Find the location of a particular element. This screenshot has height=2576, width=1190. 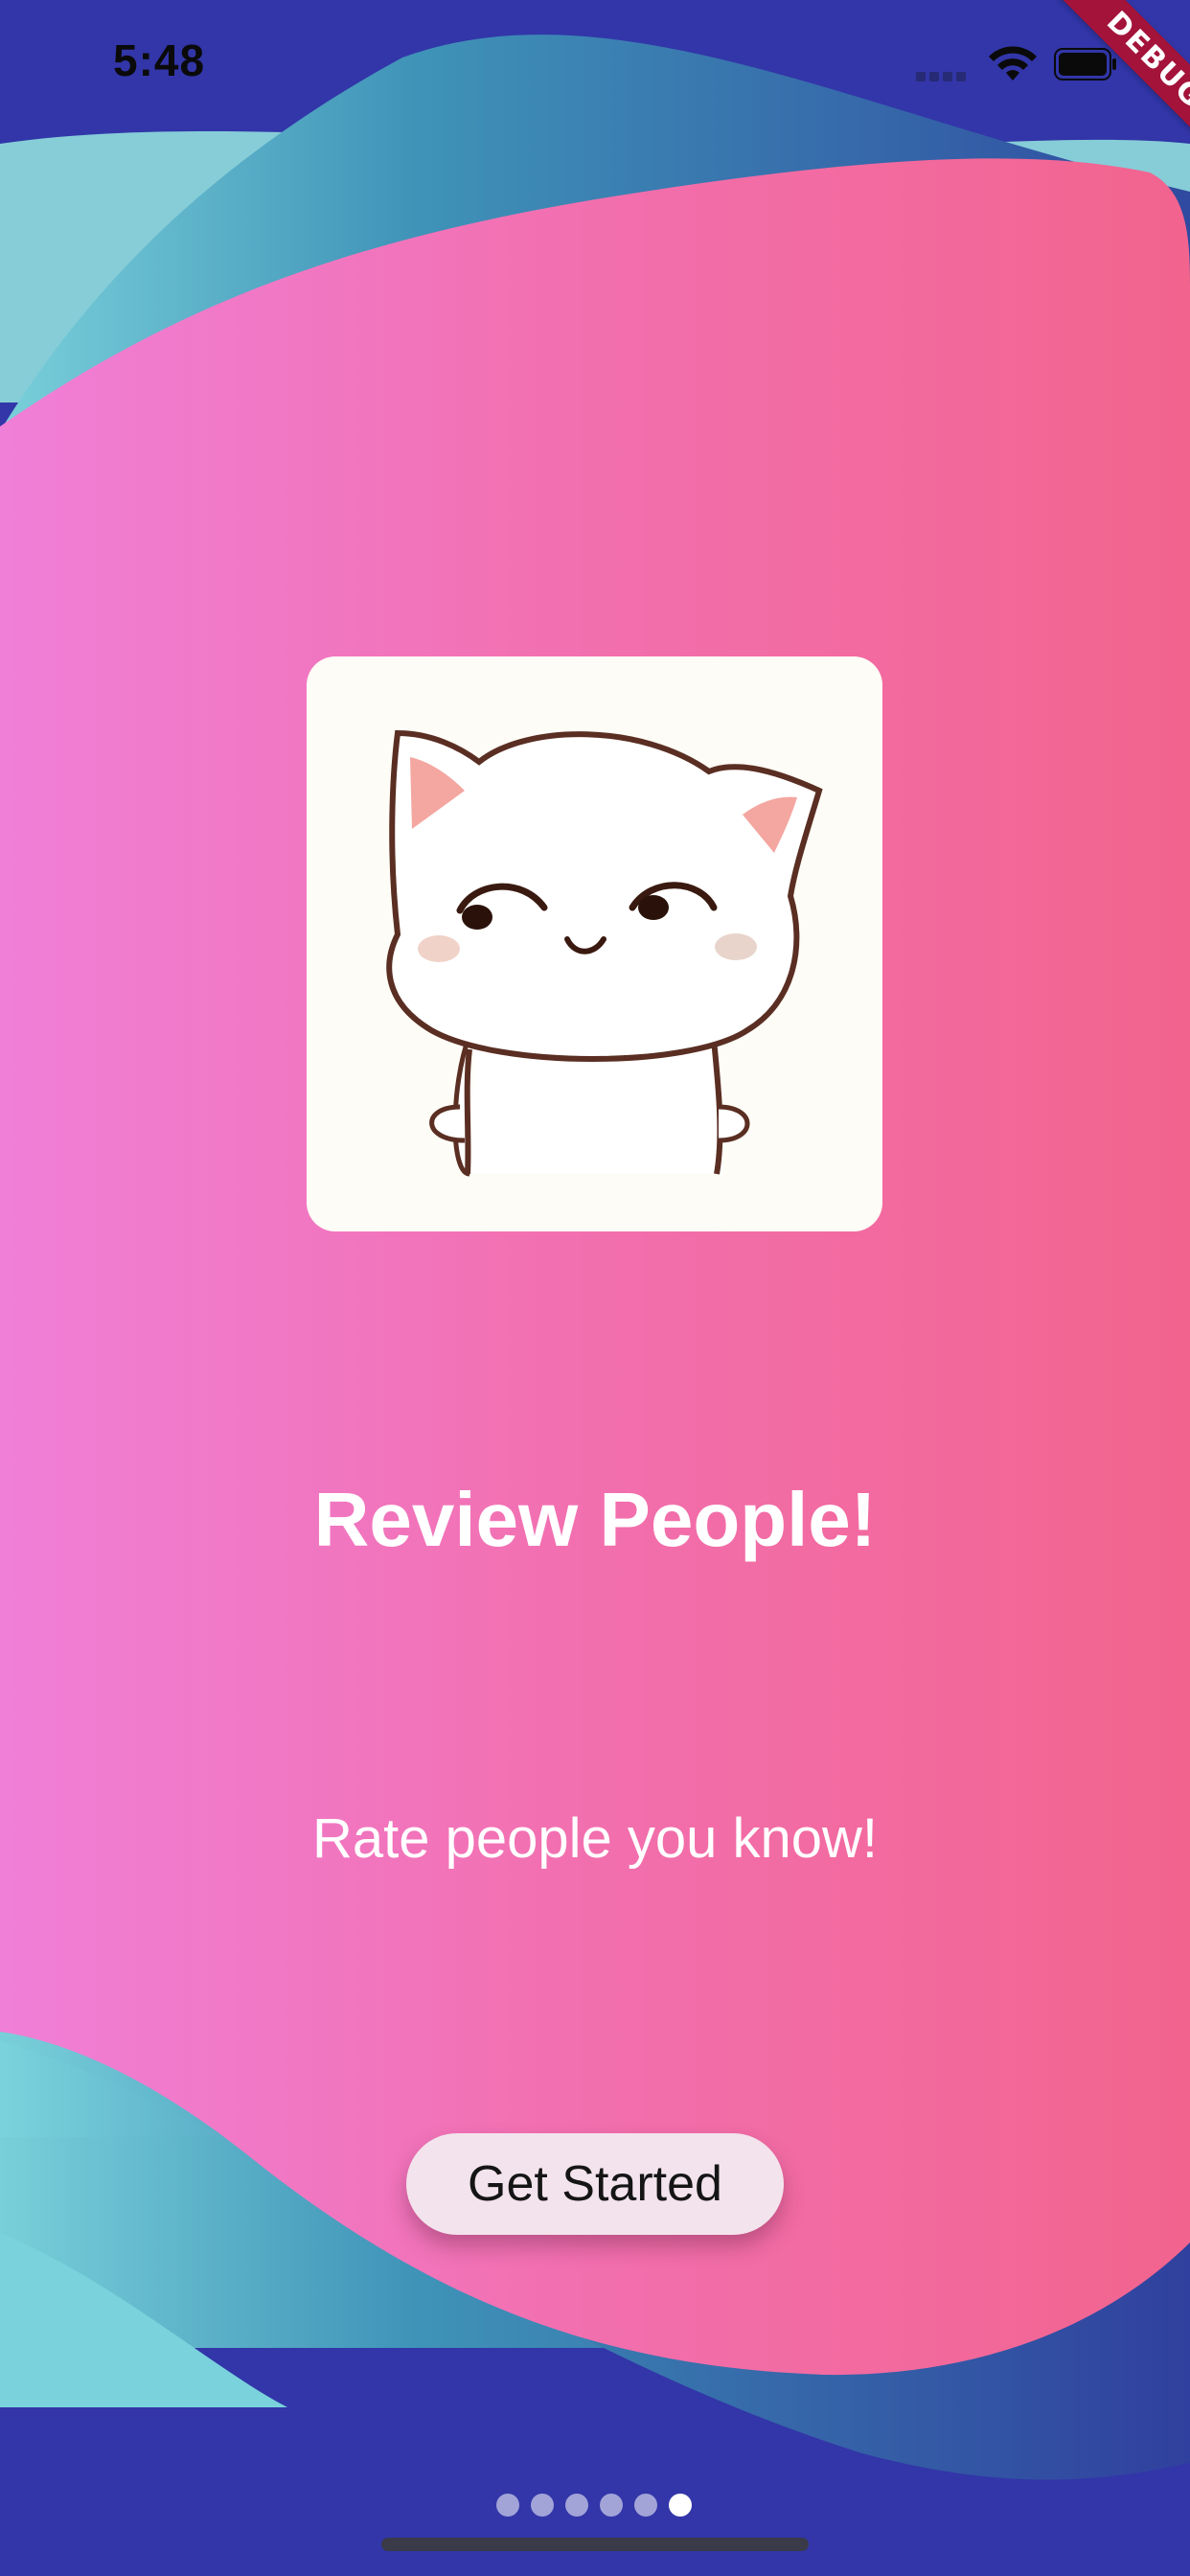

battery-icon is located at coordinates (1085, 64).